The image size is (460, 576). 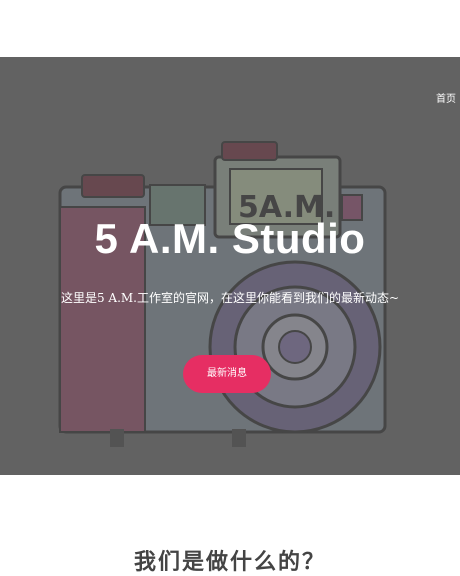 What do you see at coordinates (230, 298) in the screenshot?
I see `hero-subtitle: 这里是5 A.M.工作室的官网，在这里你能看到我们的最新动态~` at bounding box center [230, 298].